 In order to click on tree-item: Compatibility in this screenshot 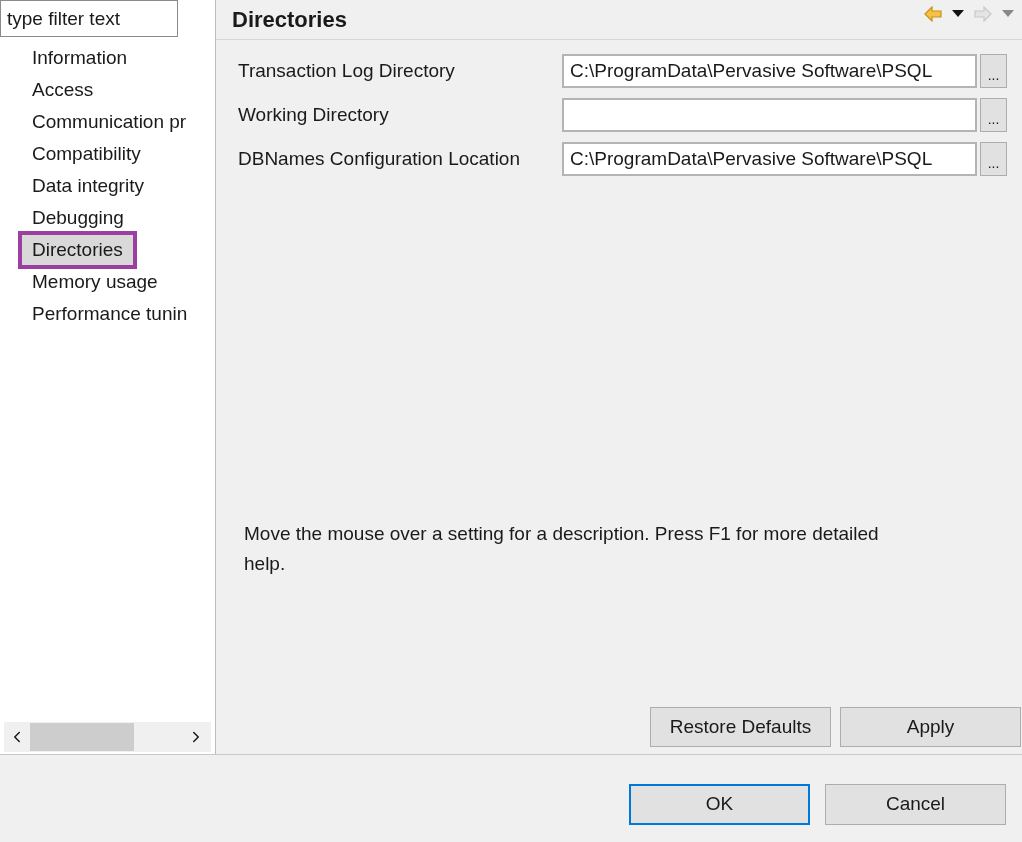, I will do `click(86, 154)`.